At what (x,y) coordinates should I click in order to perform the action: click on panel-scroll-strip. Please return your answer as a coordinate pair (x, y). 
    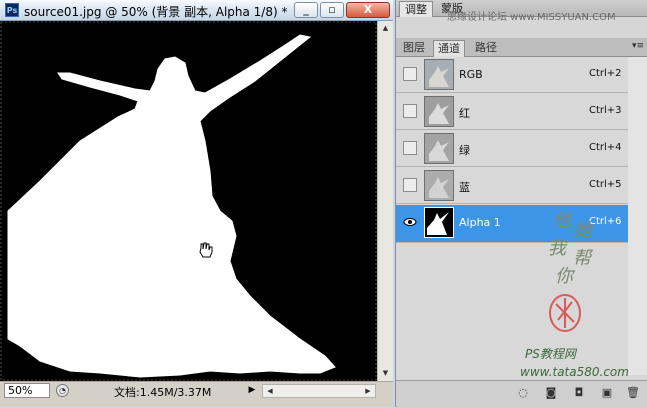
    Looking at the image, I should click on (637, 216).